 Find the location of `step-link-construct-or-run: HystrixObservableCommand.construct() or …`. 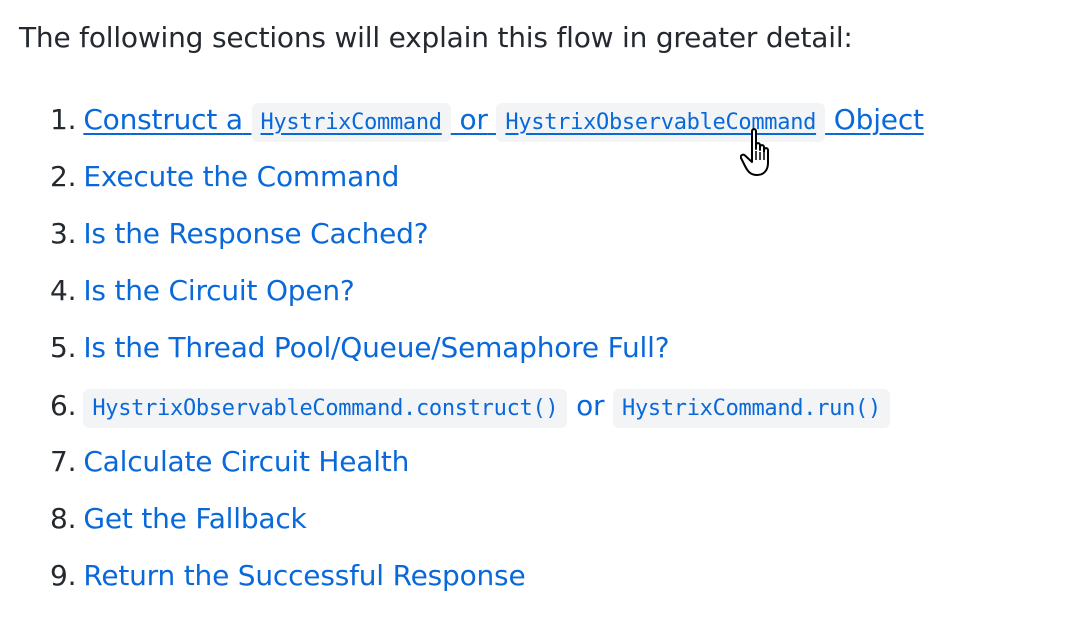

step-link-construct-or-run: HystrixObservableCommand.construct() or … is located at coordinates (486, 408).